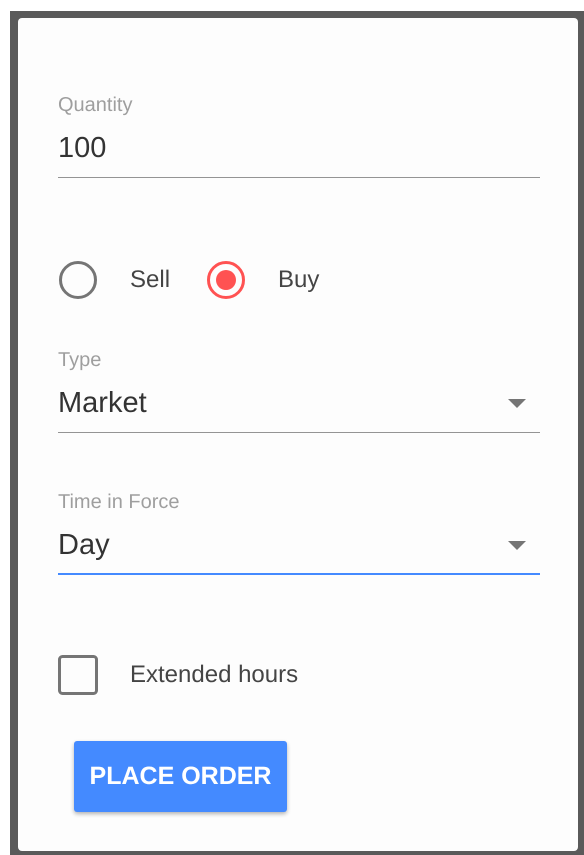  I want to click on field-value: 100, so click(82, 148).